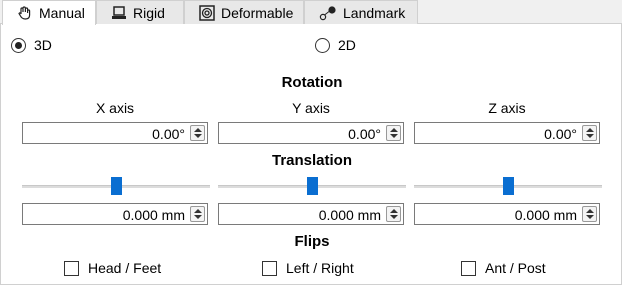 This screenshot has height=285, width=622. I want to click on translation-x-slider, so click(116, 186).